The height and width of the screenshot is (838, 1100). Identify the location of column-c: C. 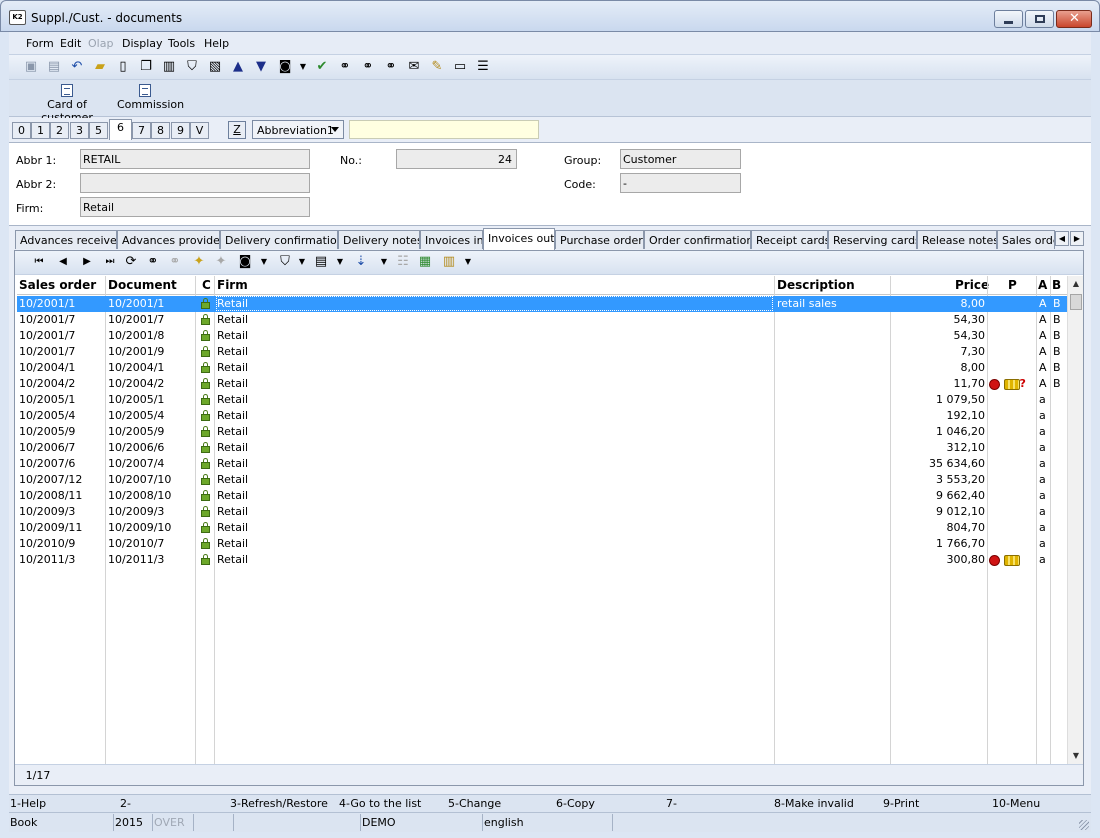
(206, 285).